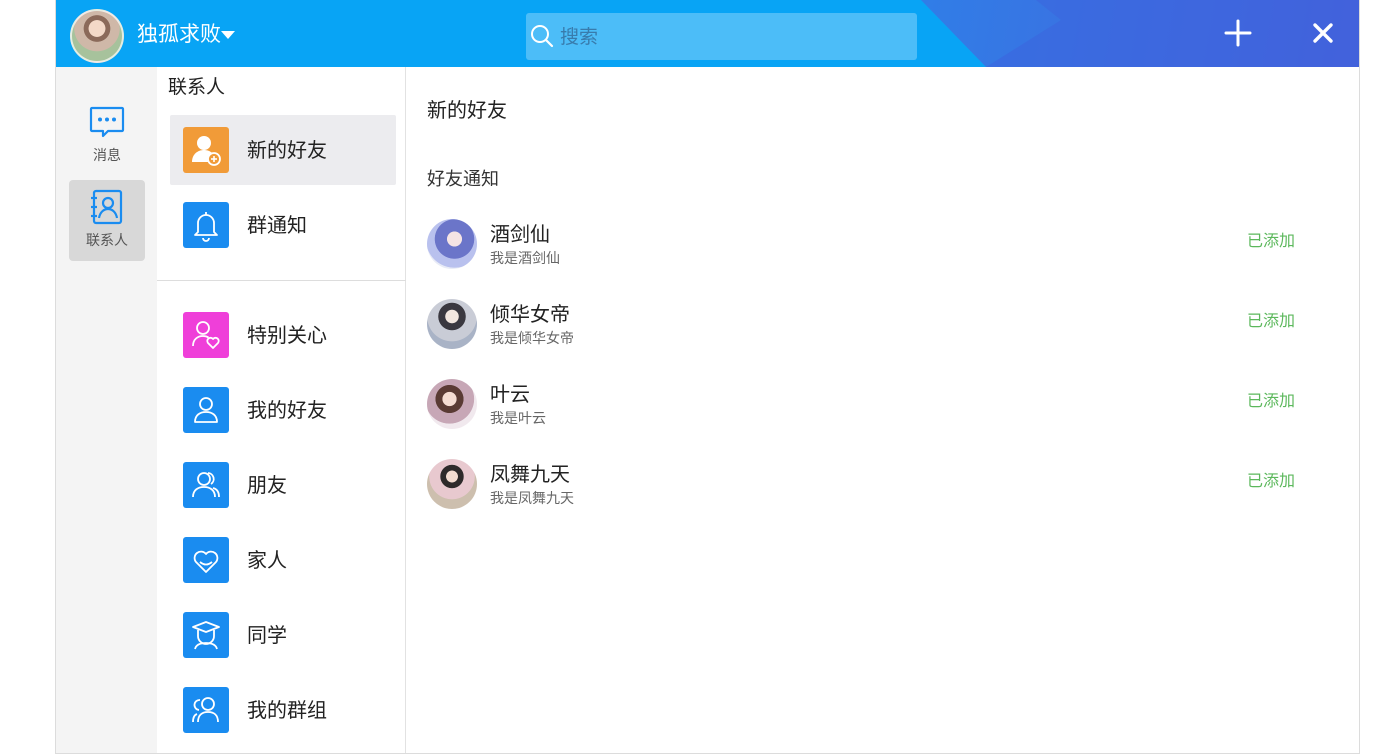 The width and height of the screenshot is (1394, 754). I want to click on contact-item-label: 群通知, so click(277, 225).